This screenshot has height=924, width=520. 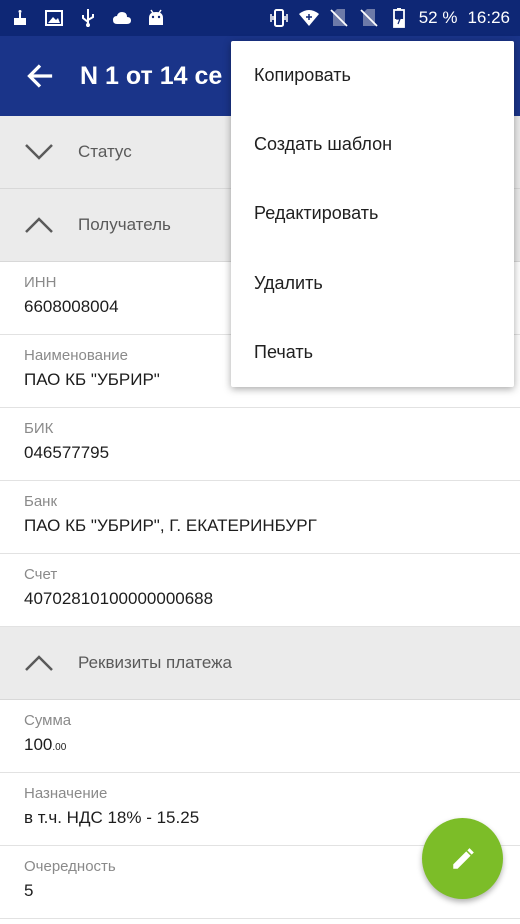 What do you see at coordinates (260, 663) in the screenshot?
I see `section-payment-header: Реквизиты платежа` at bounding box center [260, 663].